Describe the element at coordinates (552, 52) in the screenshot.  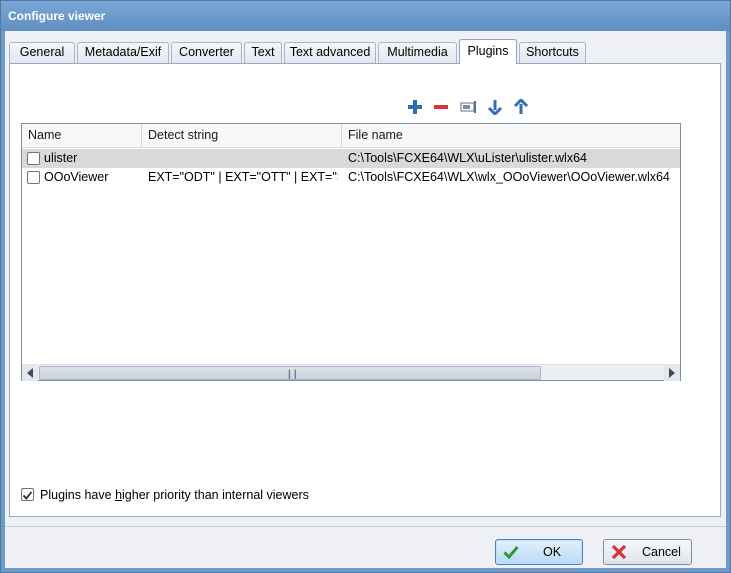
I see `tab-shortcuts: Shortcuts` at that location.